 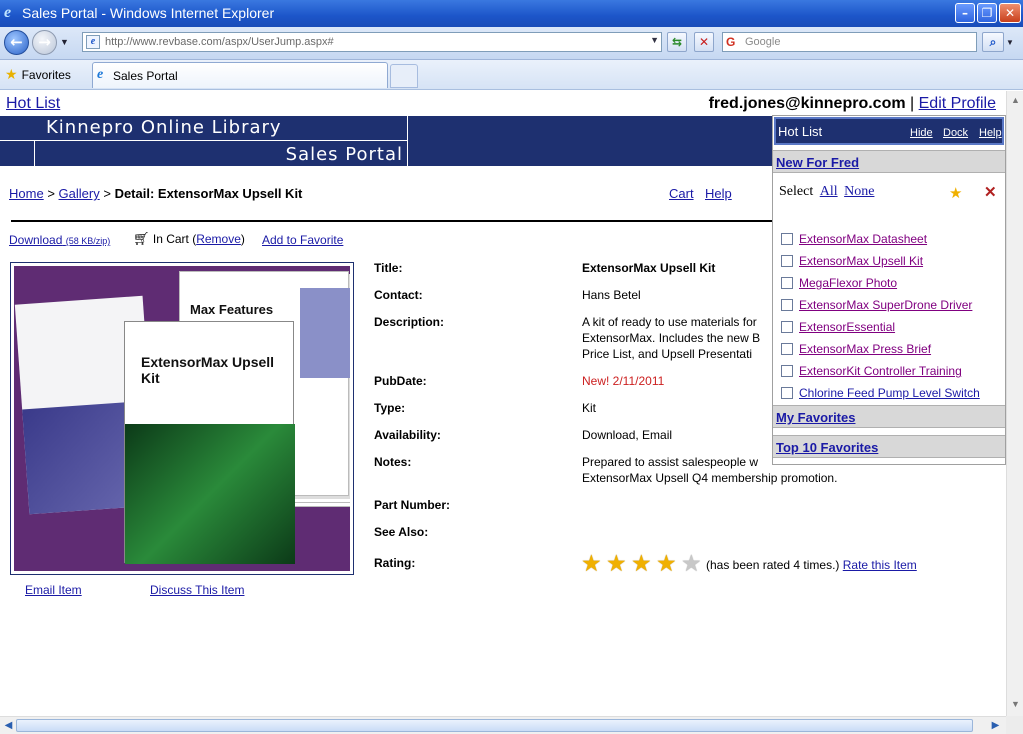 What do you see at coordinates (865, 349) in the screenshot?
I see `hot-list-item-link: ExtensorMax Press Brief` at bounding box center [865, 349].